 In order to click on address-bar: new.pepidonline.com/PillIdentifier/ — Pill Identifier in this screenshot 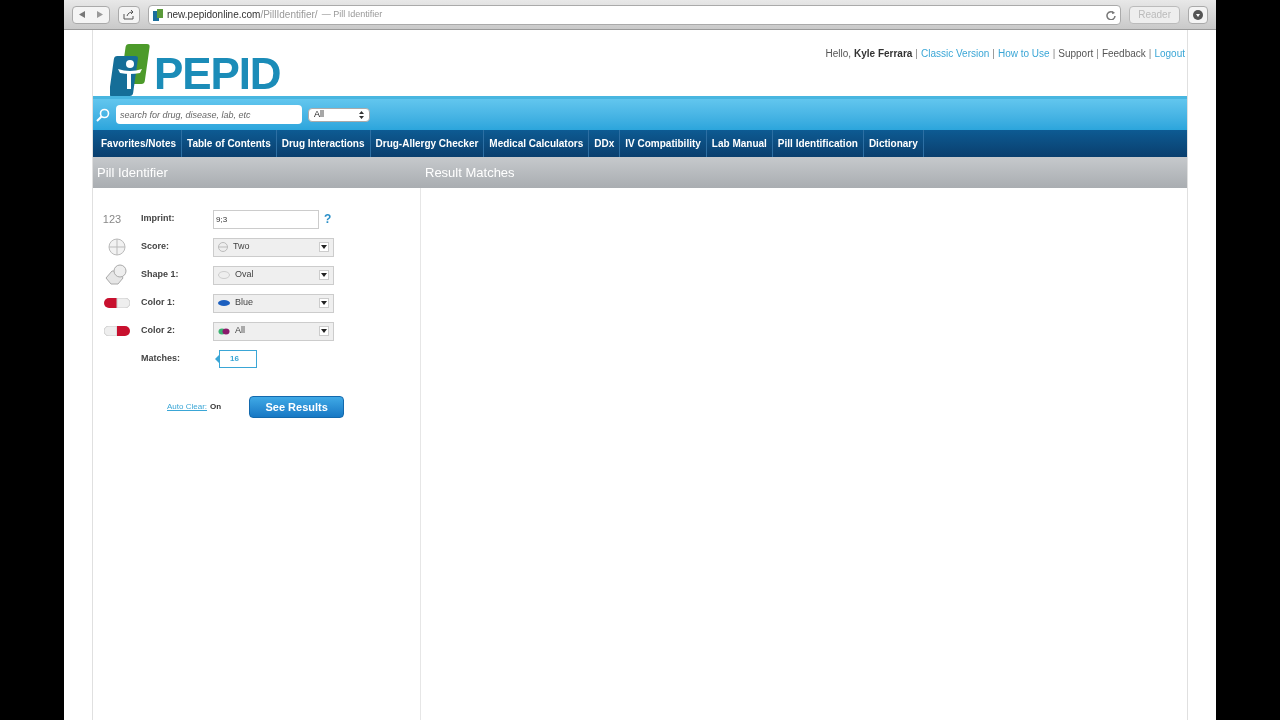, I will do `click(635, 14)`.